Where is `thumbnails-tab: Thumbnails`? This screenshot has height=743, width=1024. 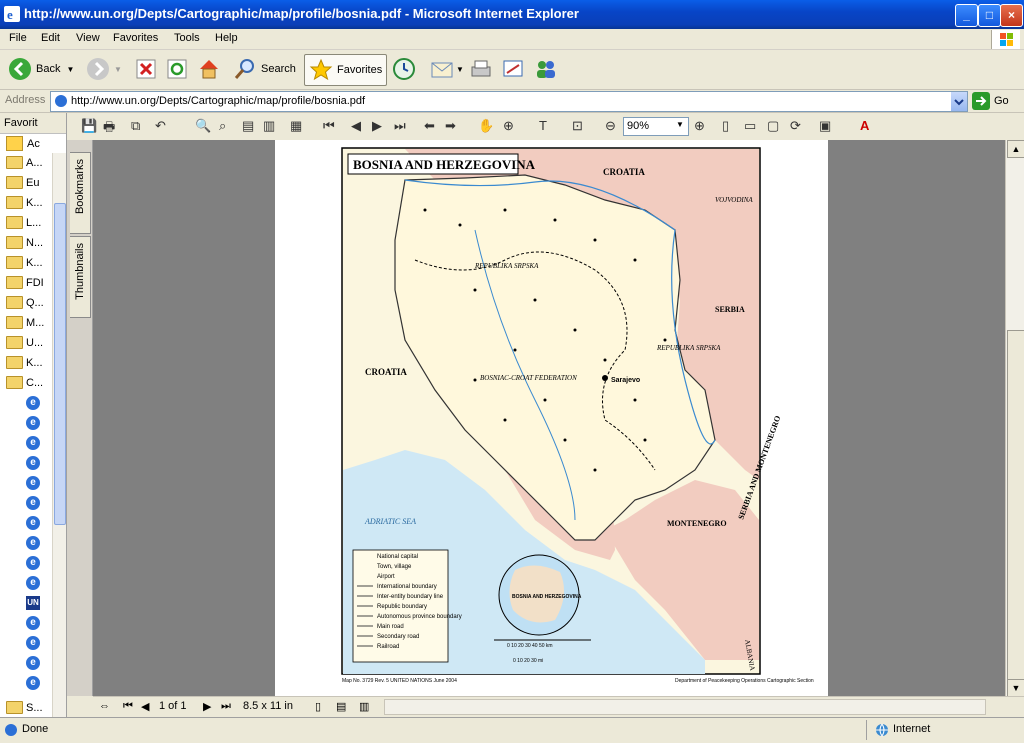
thumbnails-tab: Thumbnails is located at coordinates (80, 277).